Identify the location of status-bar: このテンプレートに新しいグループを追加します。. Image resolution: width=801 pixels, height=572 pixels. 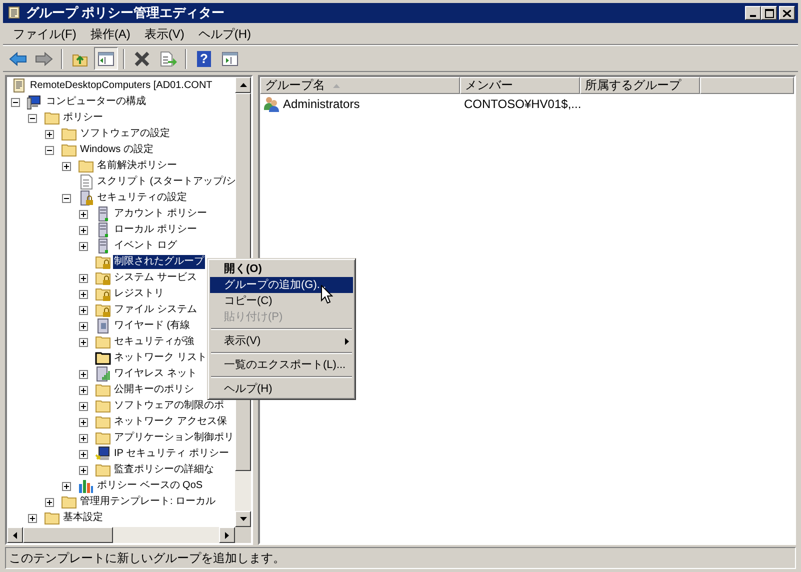
(400, 558).